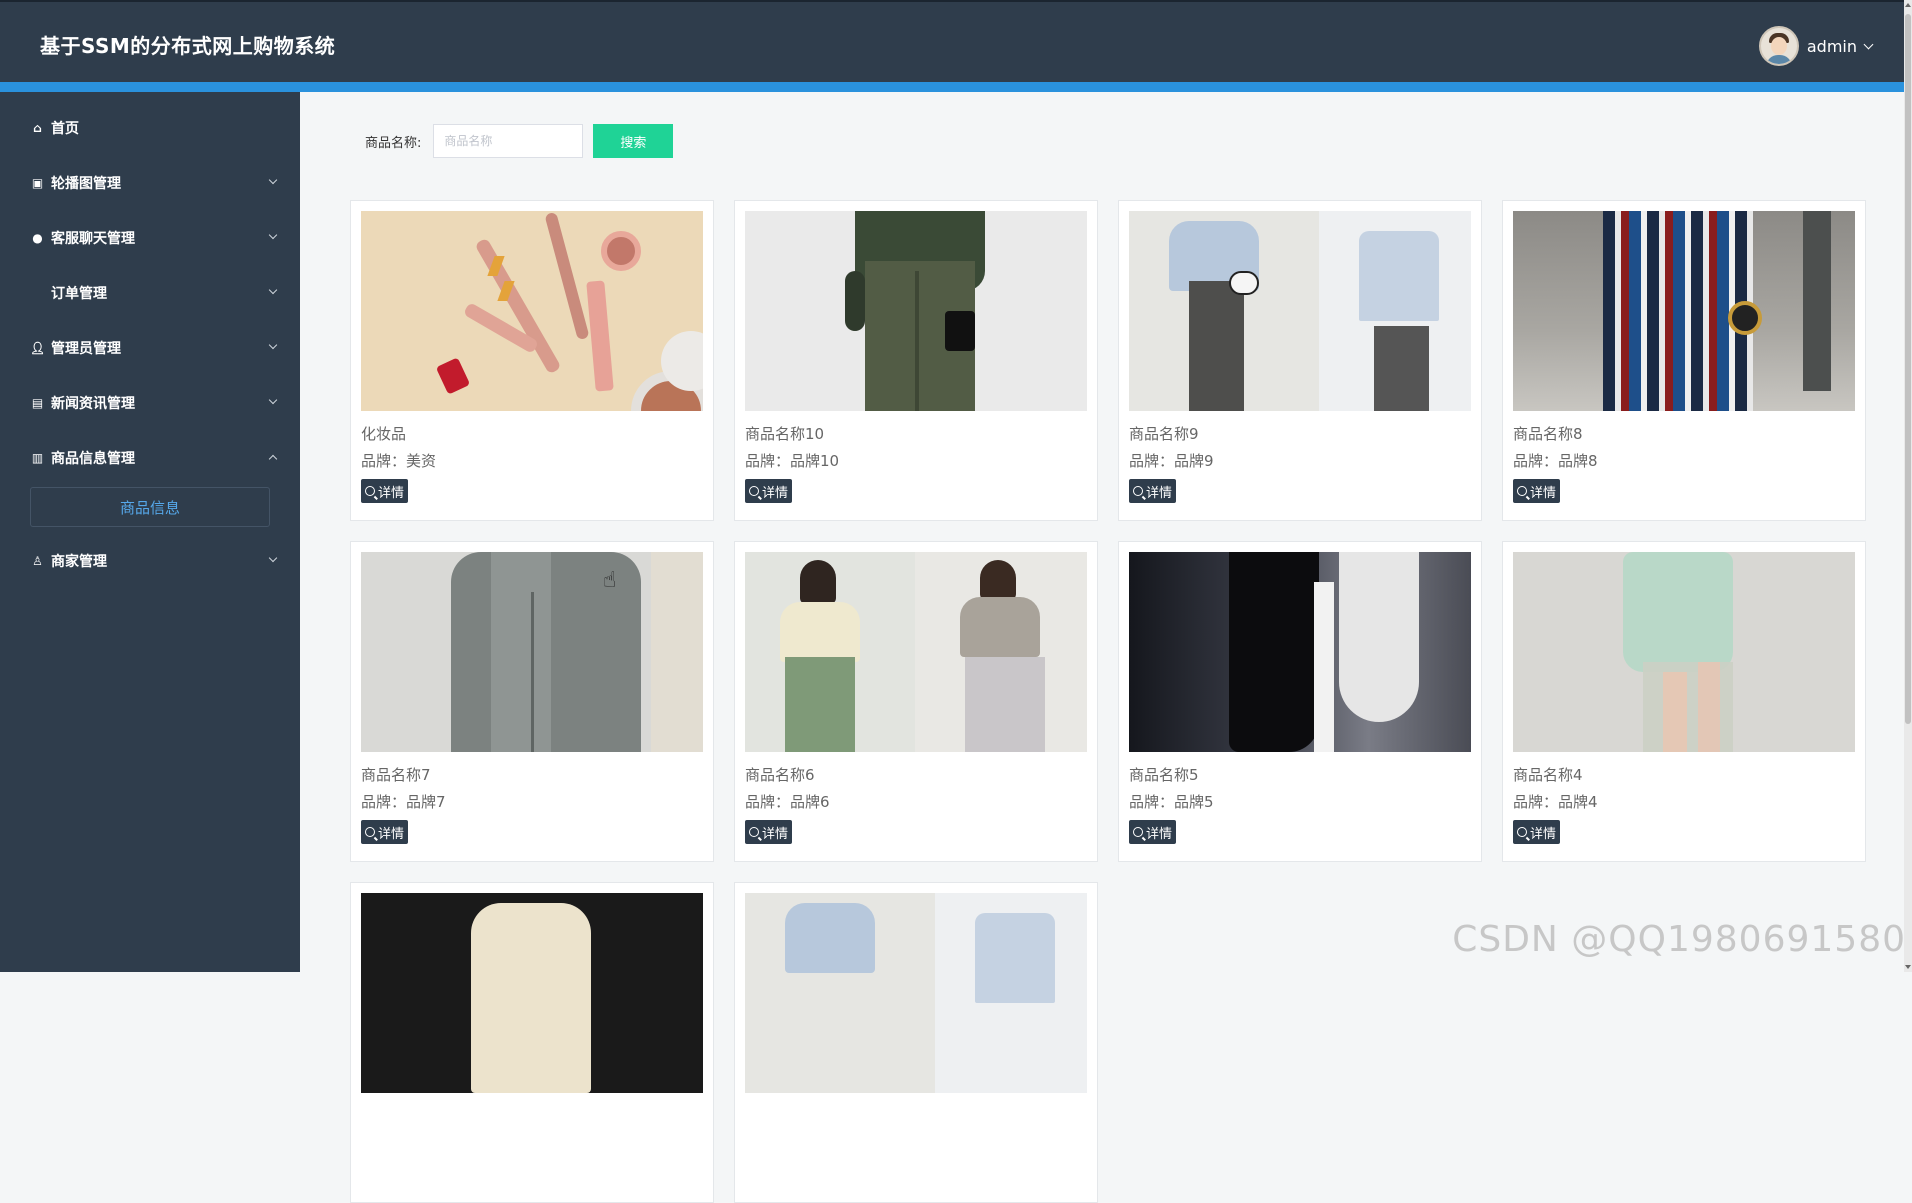 The image size is (1912, 1203). Describe the element at coordinates (1300, 801) in the screenshot. I see `product-brand: 品牌：品牌5` at that location.